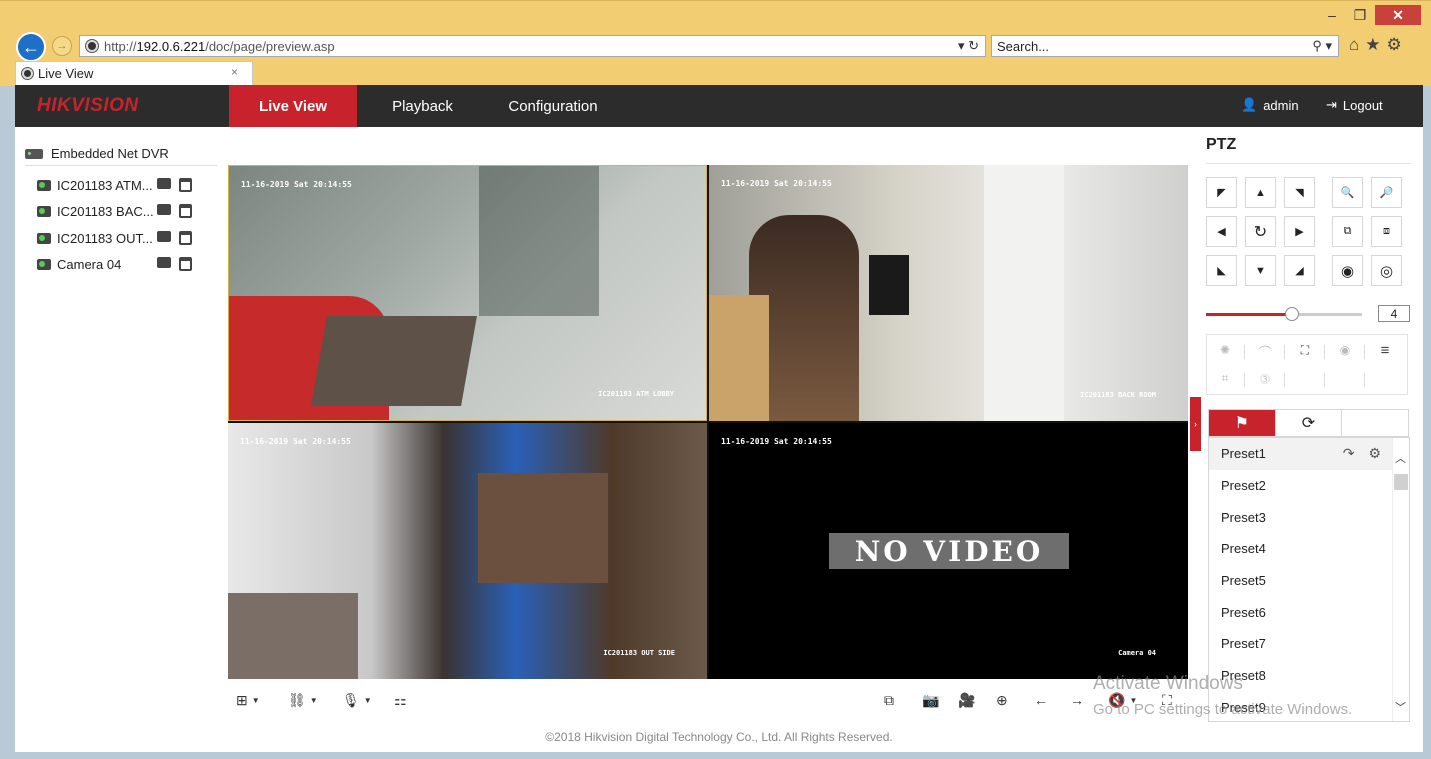 The image size is (1431, 759). Describe the element at coordinates (357, 700) in the screenshot. I see `talk-button: 🎙 ▼` at that location.